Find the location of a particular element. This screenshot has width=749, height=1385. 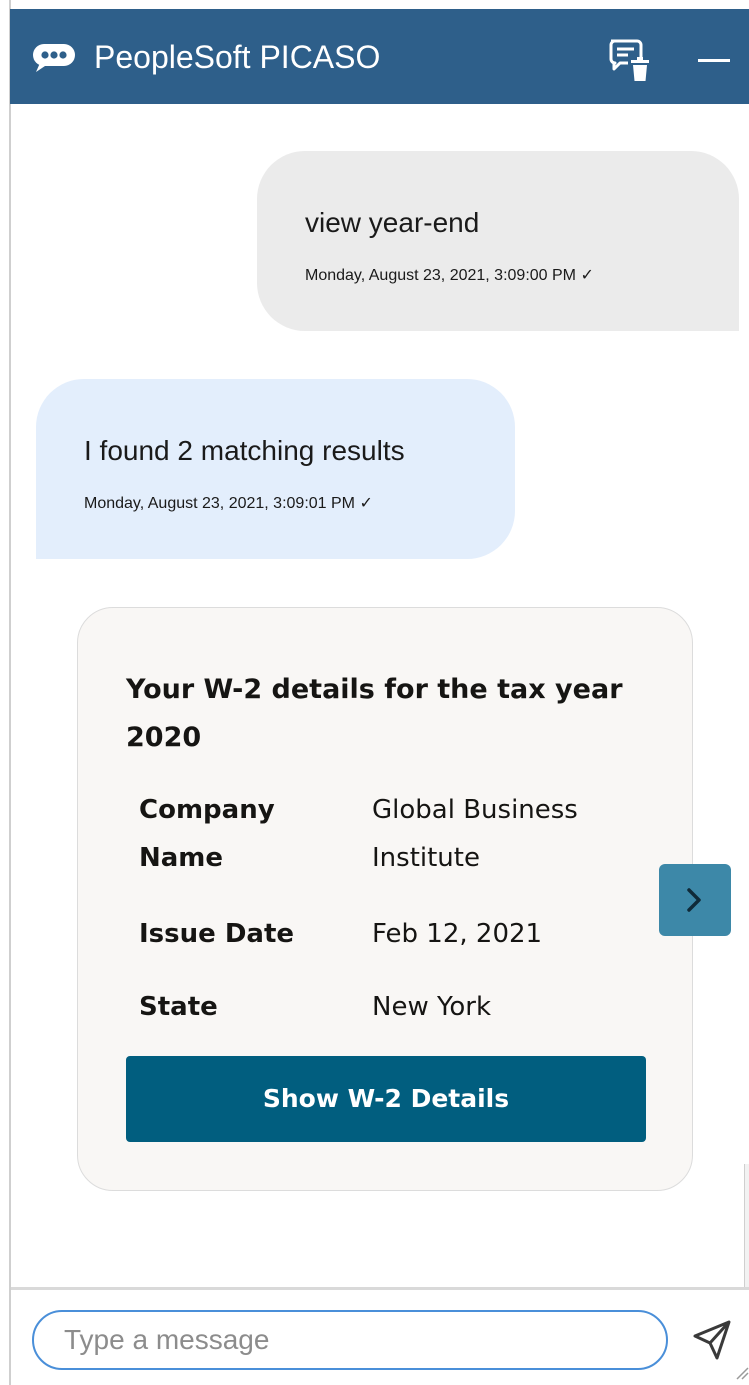

message-input is located at coordinates (350, 1340).